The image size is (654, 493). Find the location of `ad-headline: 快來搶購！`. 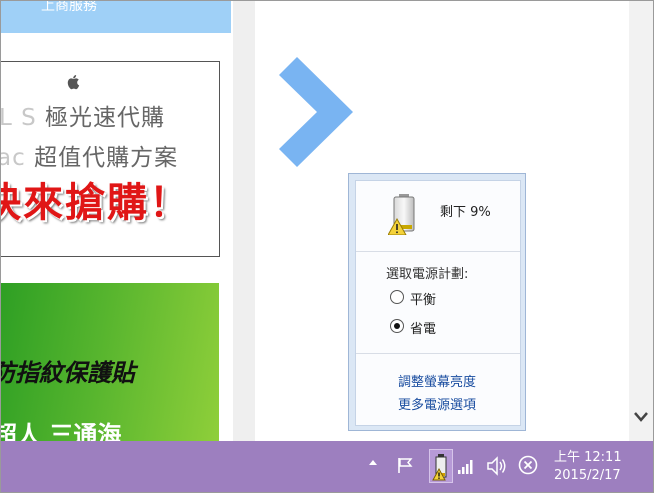

ad-headline: 快來搶購！ is located at coordinates (96, 203).